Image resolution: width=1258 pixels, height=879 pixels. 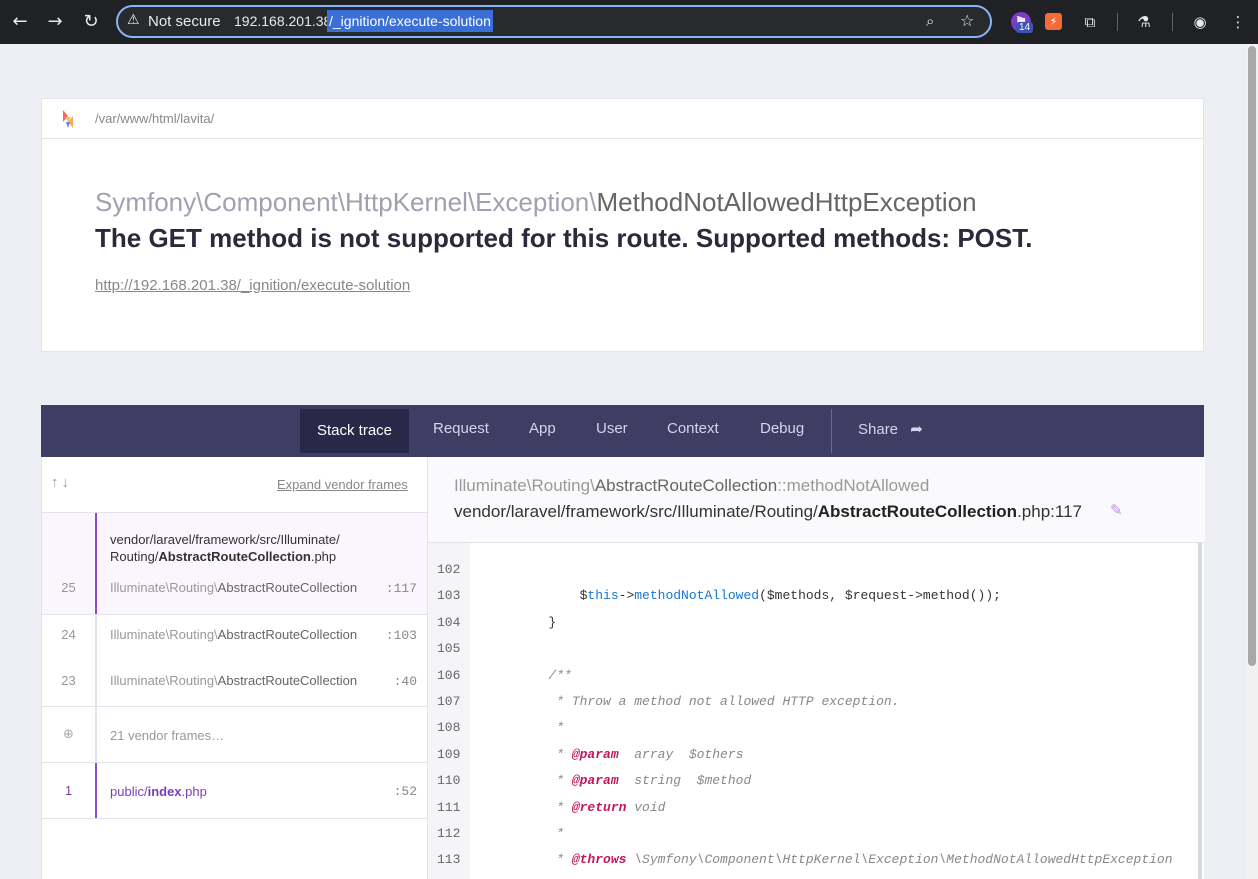 What do you see at coordinates (521, 622) in the screenshot?
I see `line-text: }` at bounding box center [521, 622].